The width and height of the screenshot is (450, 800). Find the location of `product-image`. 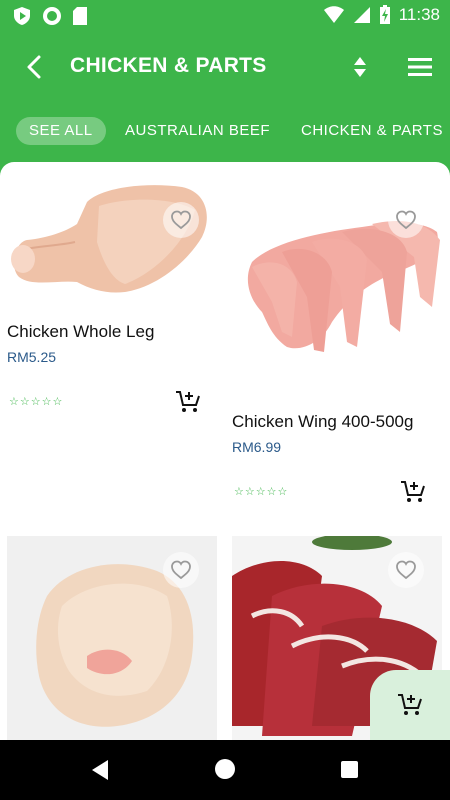

product-image is located at coordinates (343, 286).